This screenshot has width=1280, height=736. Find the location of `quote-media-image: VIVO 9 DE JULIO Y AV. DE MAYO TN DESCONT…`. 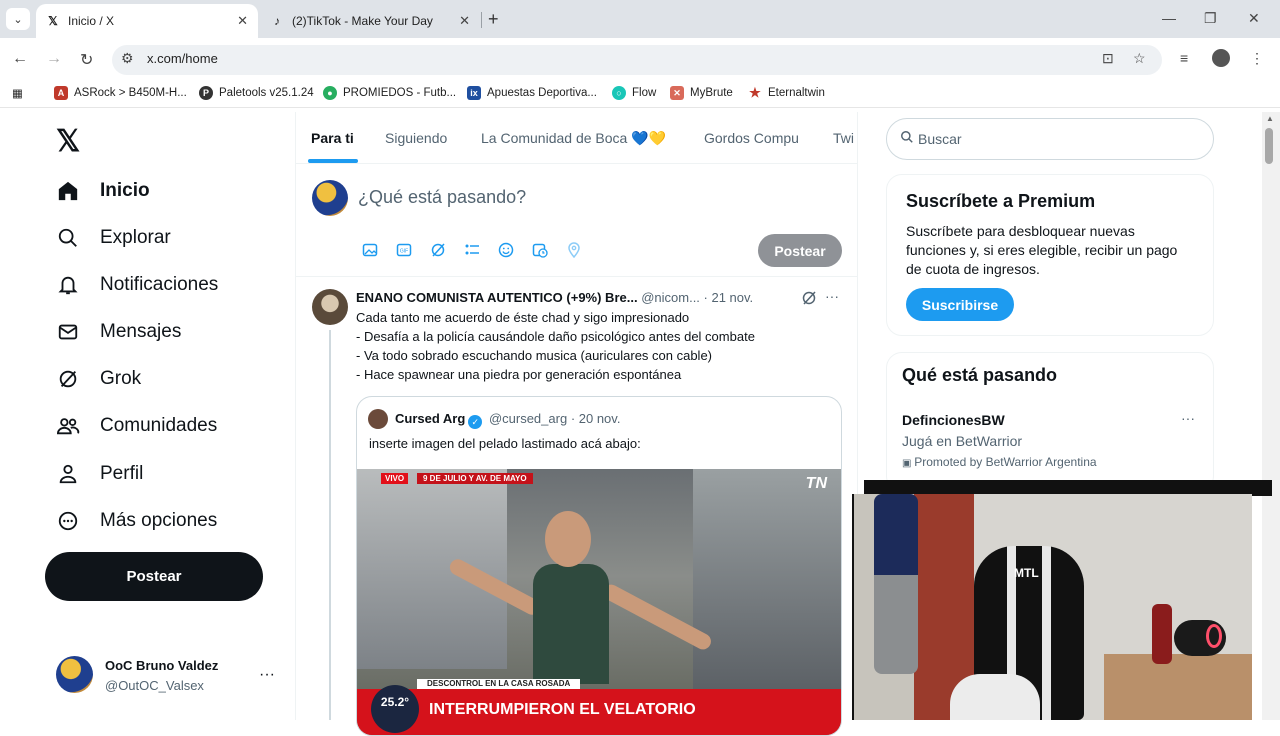

quote-media-image: VIVO 9 DE JULIO Y AV. DE MAYO TN DESCONT… is located at coordinates (599, 602).